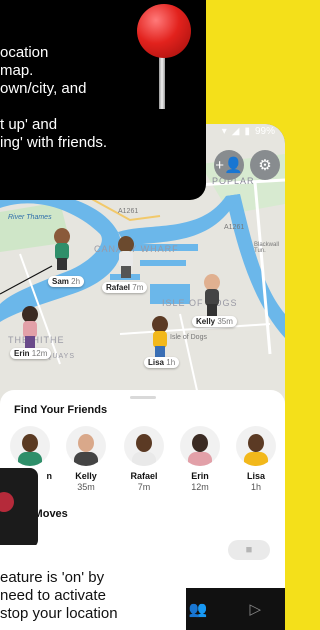  Describe the element at coordinates (143, 397) in the screenshot. I see `drawer-handle` at that location.